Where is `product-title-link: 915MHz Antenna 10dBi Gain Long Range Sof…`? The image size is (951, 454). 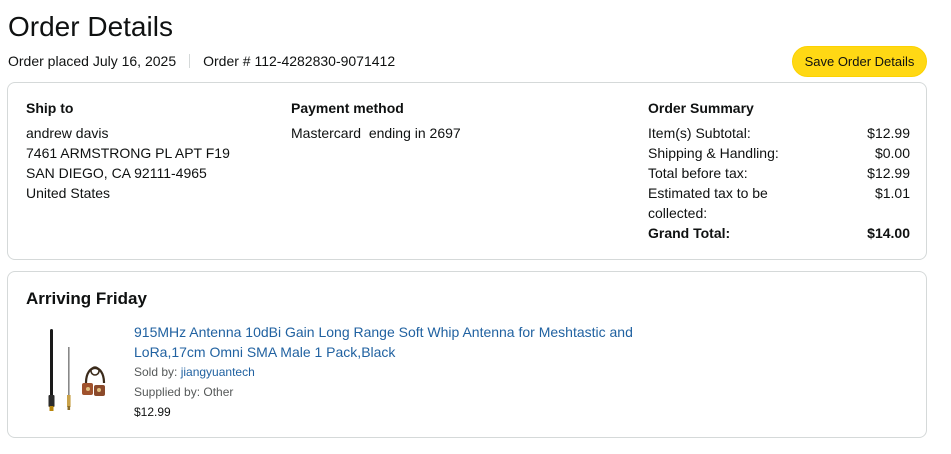
product-title-link: 915MHz Antenna 10dBi Gain Long Range Sof… is located at coordinates (414, 342).